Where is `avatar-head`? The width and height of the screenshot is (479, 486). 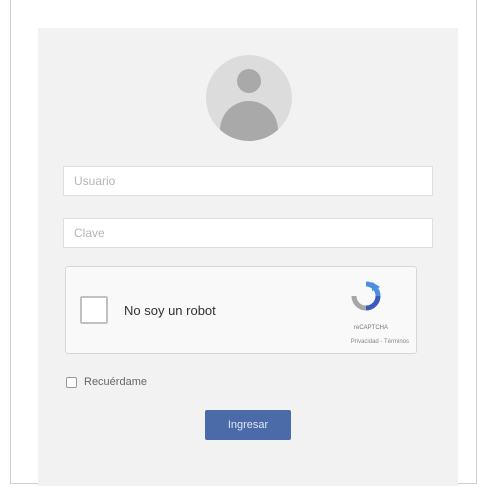
avatar-head is located at coordinates (249, 81).